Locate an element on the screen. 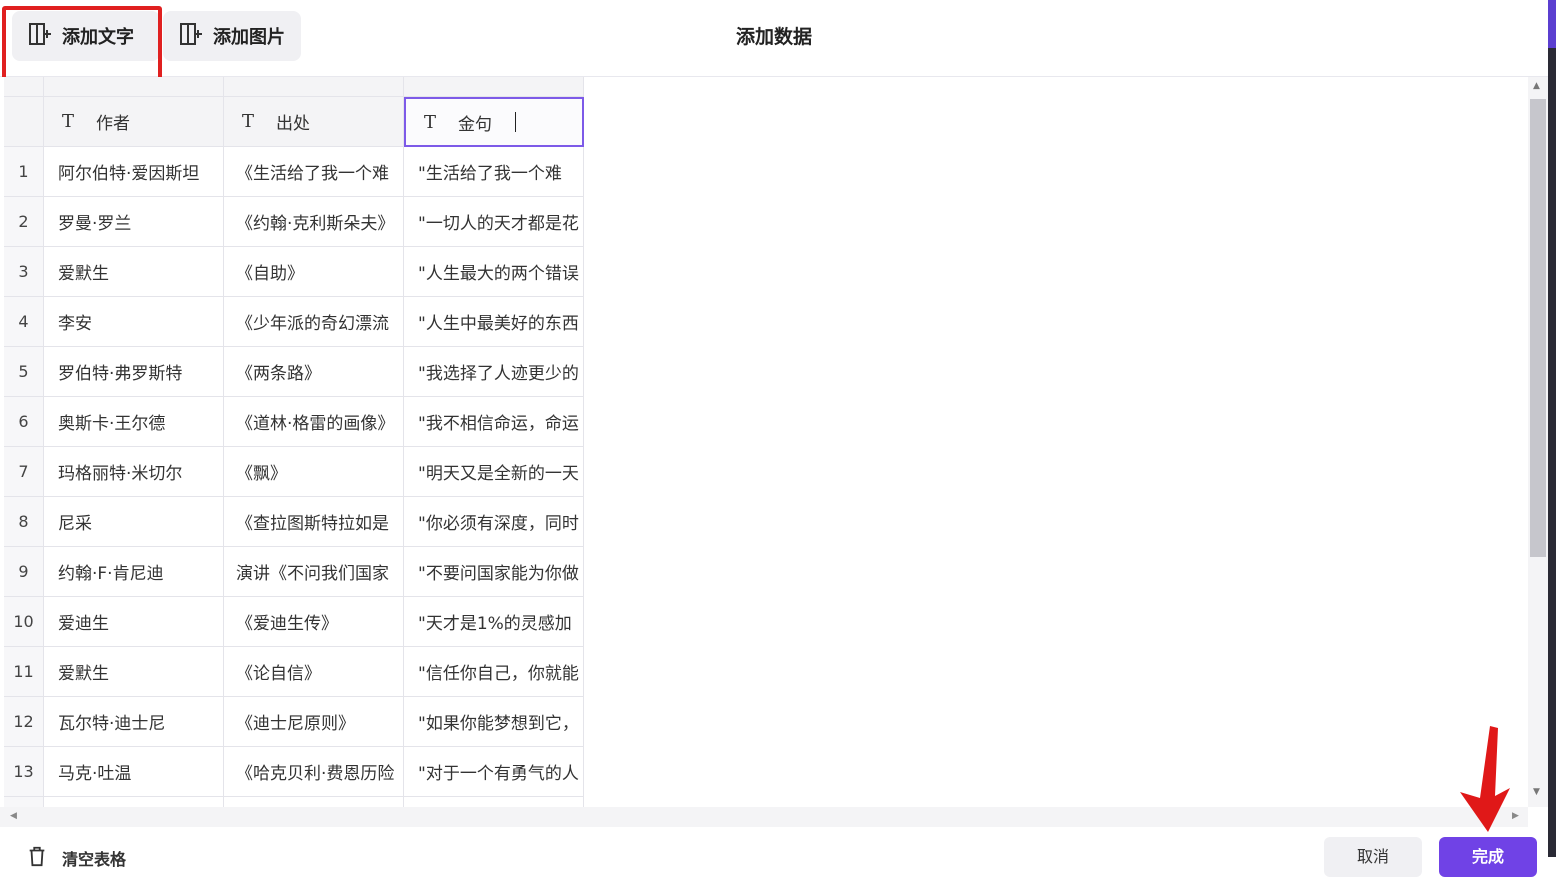  cell-quote: "信任你自己，你就能 is located at coordinates (494, 672).